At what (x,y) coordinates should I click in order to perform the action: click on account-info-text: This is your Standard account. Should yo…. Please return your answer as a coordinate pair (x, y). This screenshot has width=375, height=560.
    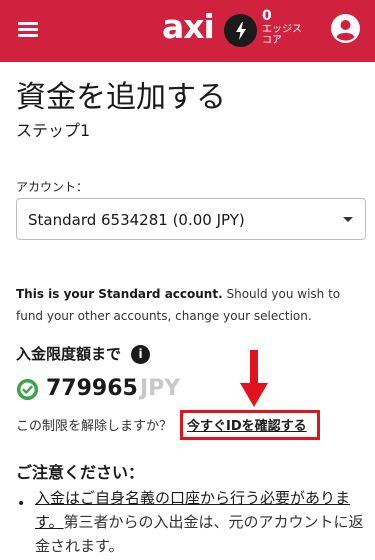
    Looking at the image, I should click on (191, 305).